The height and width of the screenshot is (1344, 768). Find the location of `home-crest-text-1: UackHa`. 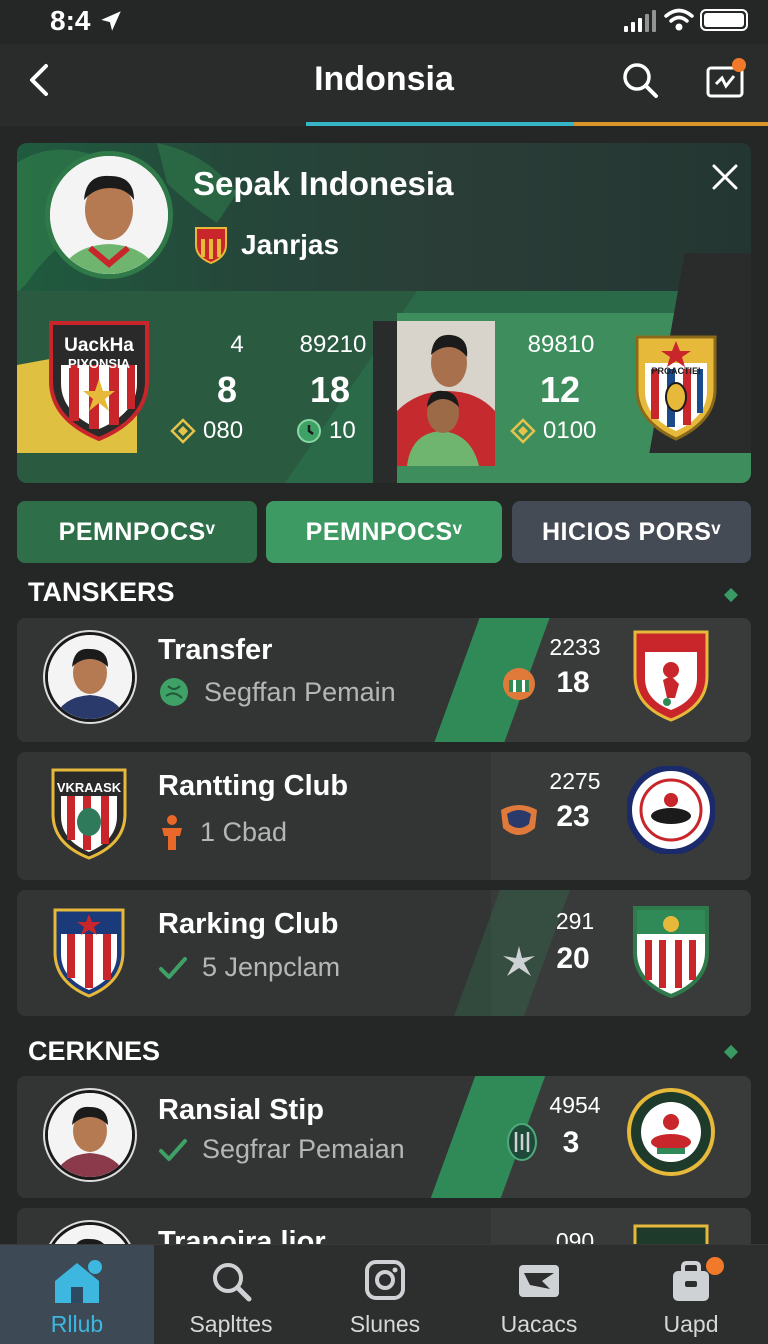

home-crest-text-1: UackHa is located at coordinates (99, 345).